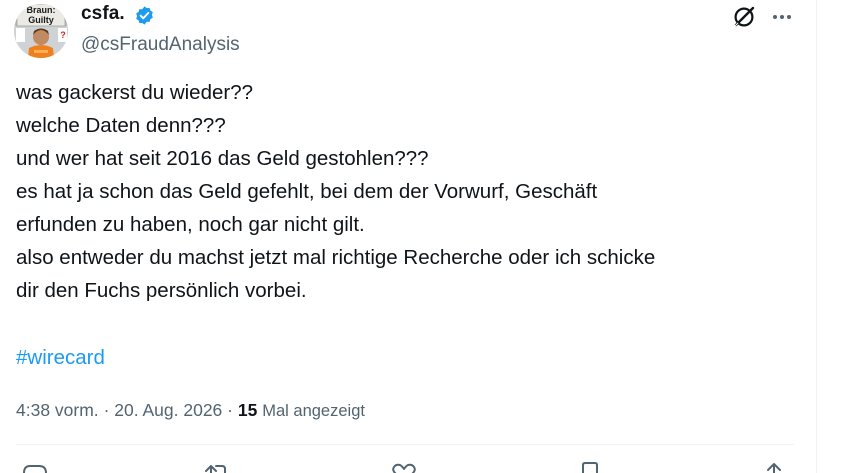 The image size is (841, 473). I want to click on tweet-date: 20. Aug. 2026, so click(168, 410).